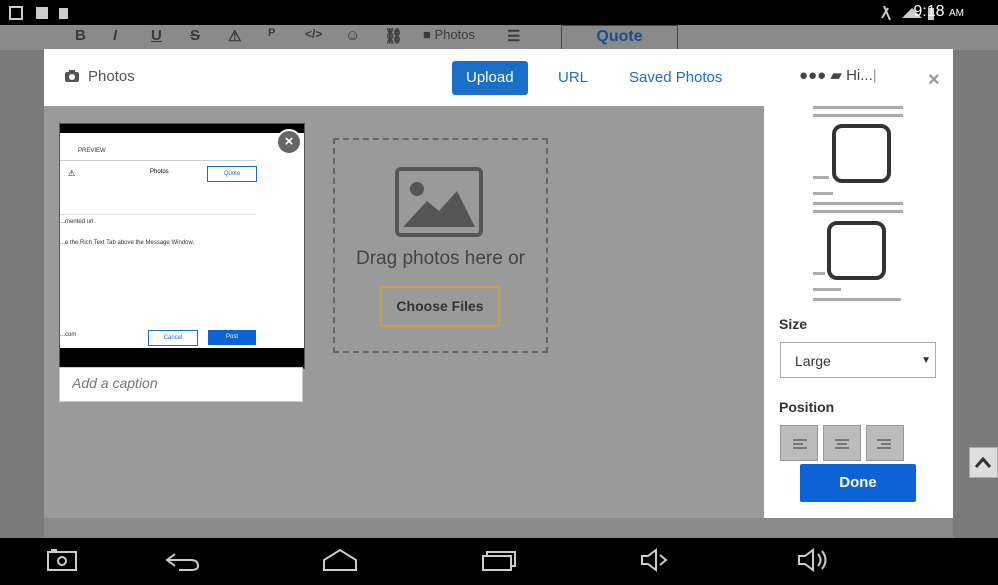 This screenshot has height=585, width=998. I want to click on align-left-icon, so click(800, 444).